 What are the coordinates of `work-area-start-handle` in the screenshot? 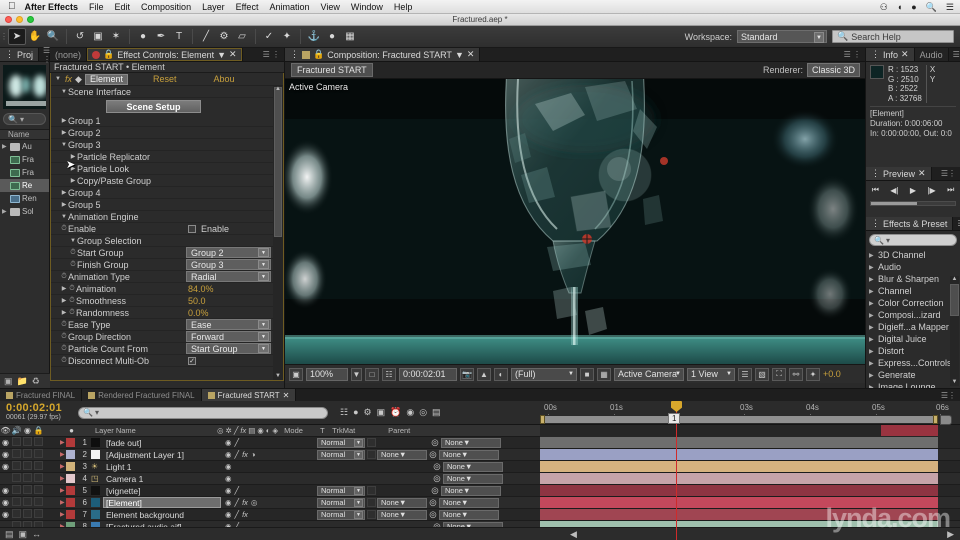 It's located at (542, 419).